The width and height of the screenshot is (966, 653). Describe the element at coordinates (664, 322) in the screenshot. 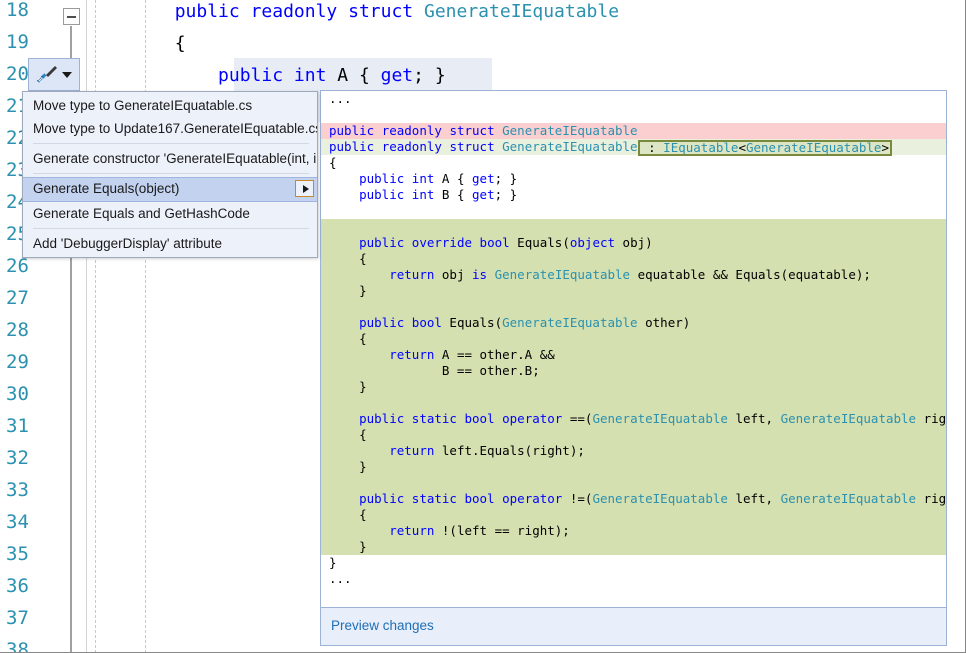

I see `code-token: other)` at that location.